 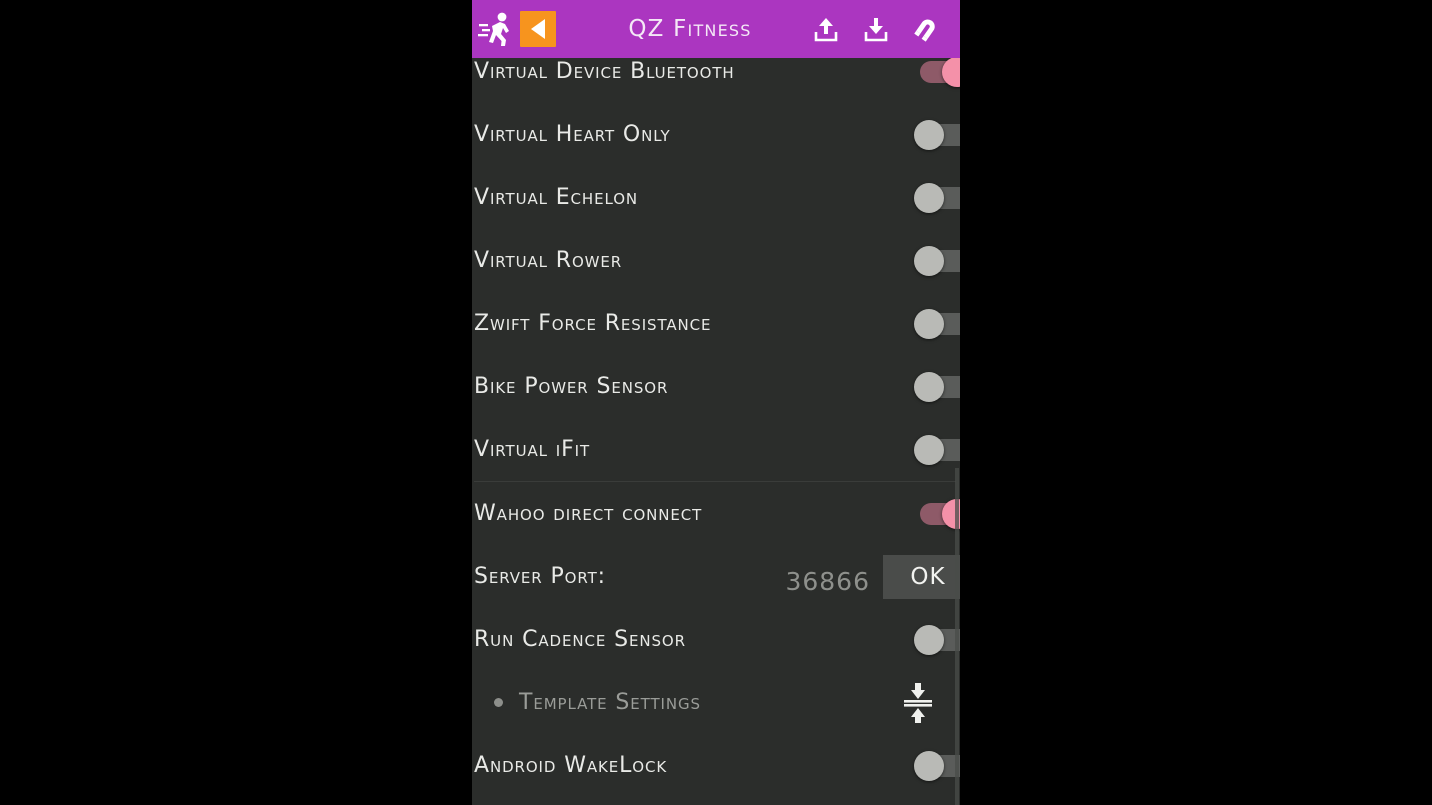 What do you see at coordinates (716, 576) in the screenshot?
I see `server-port-row: Server Port: 36866 OK` at bounding box center [716, 576].